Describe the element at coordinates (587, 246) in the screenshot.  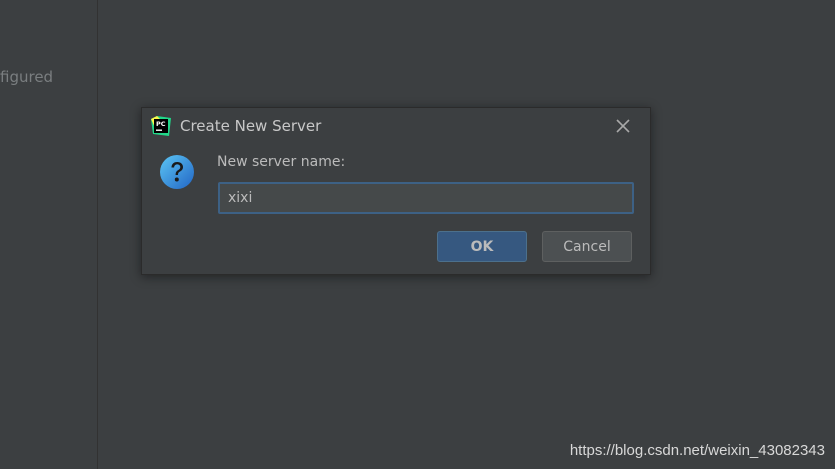
I see `cancel-button: Cancel` at that location.